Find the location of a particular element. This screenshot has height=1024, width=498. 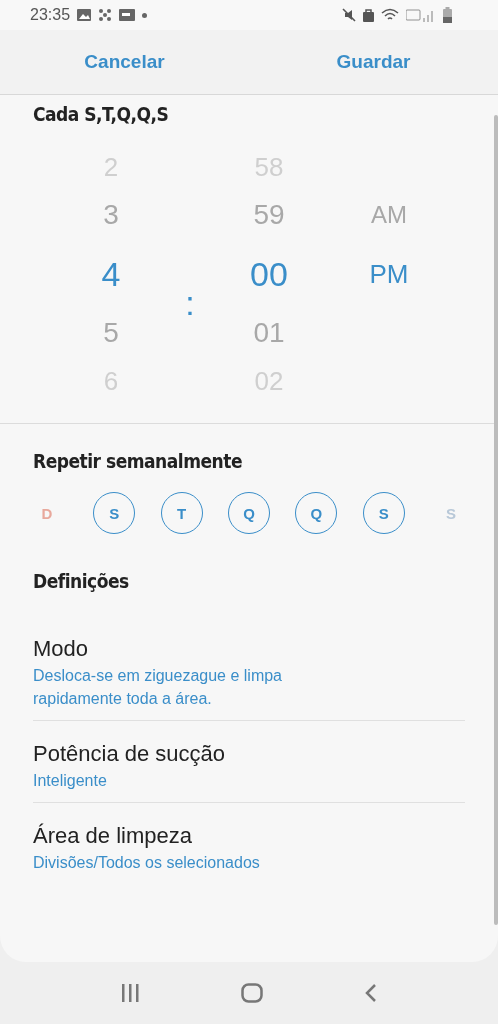

schedule-title: Cada S,T,Q,Q,S is located at coordinates (101, 113).